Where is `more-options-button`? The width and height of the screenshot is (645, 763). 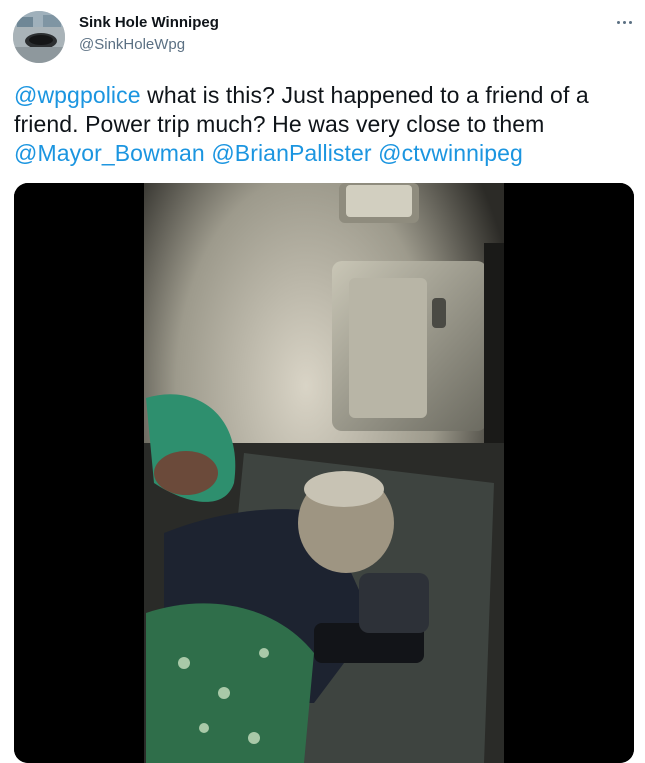 more-options-button is located at coordinates (624, 22).